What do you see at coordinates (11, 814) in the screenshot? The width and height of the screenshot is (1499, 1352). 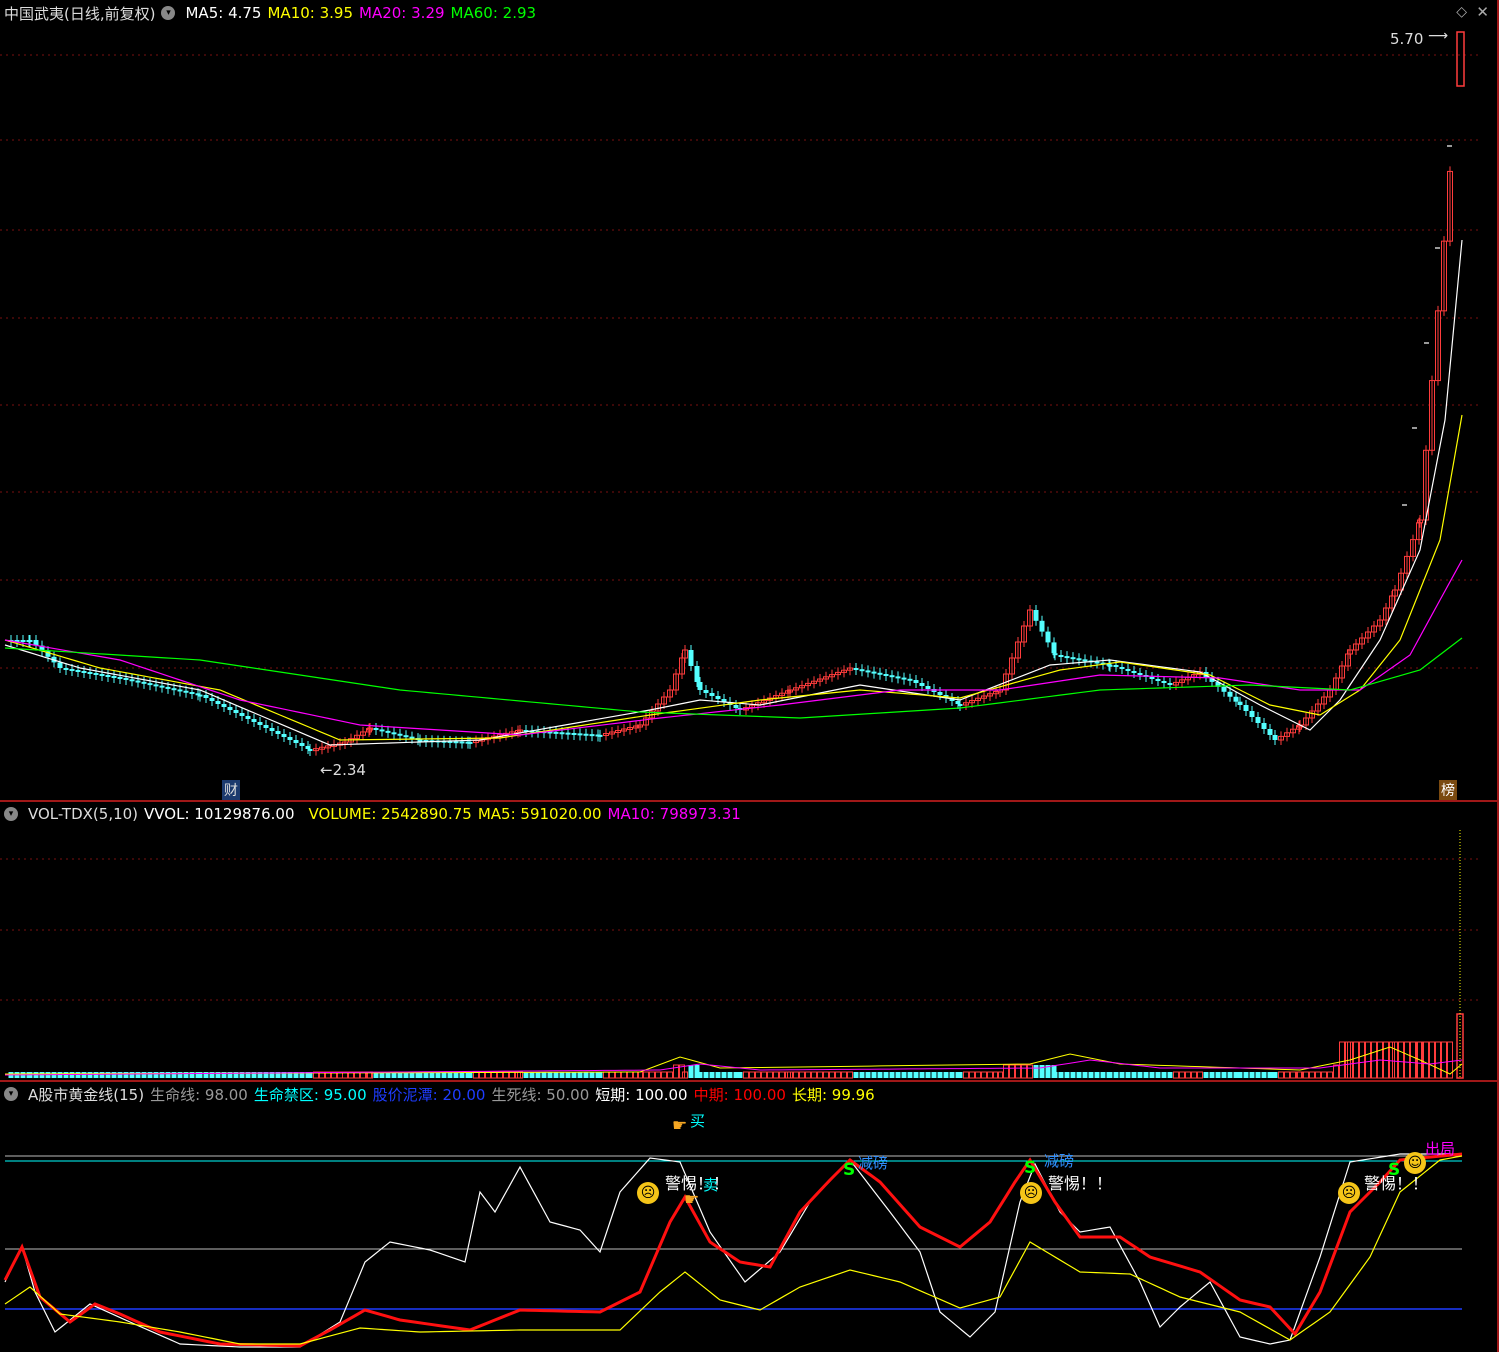 I see `volume-settings-icon: ▾` at bounding box center [11, 814].